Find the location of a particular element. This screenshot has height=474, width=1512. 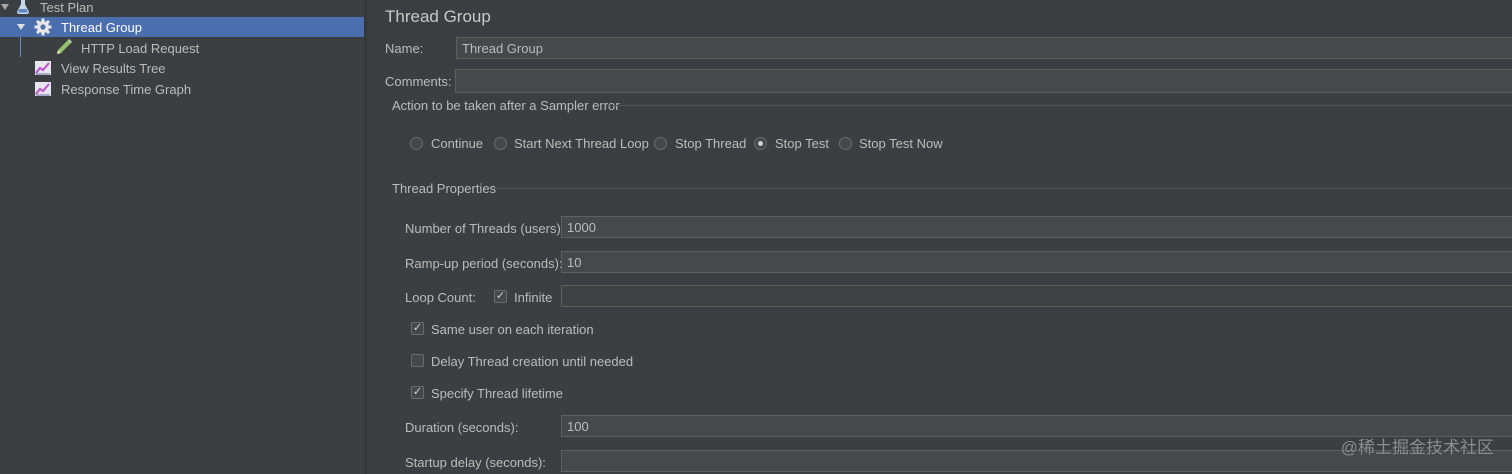

gear-icon is located at coordinates (43, 27).